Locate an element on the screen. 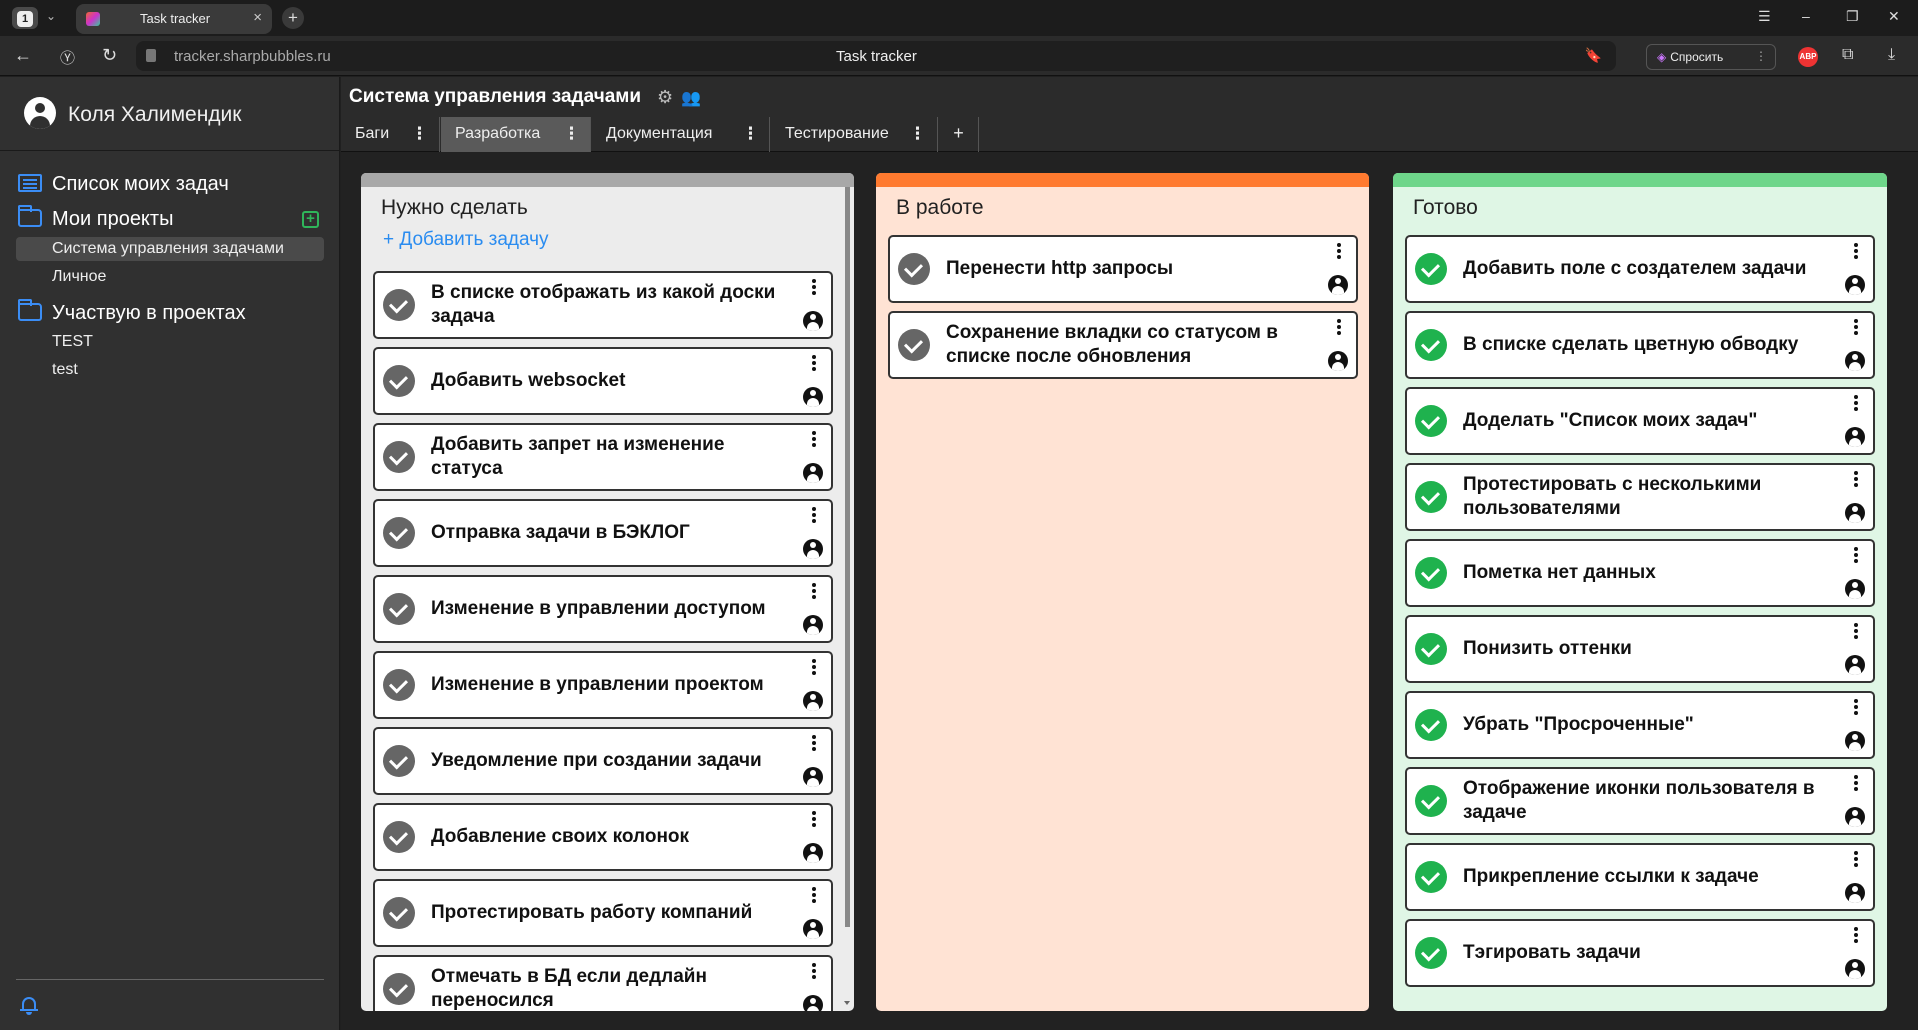  tab-documentation: Документация ⋮ is located at coordinates (681, 134).